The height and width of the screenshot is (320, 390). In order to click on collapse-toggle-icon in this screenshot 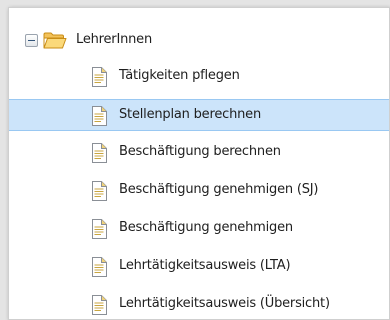, I will do `click(31, 40)`.